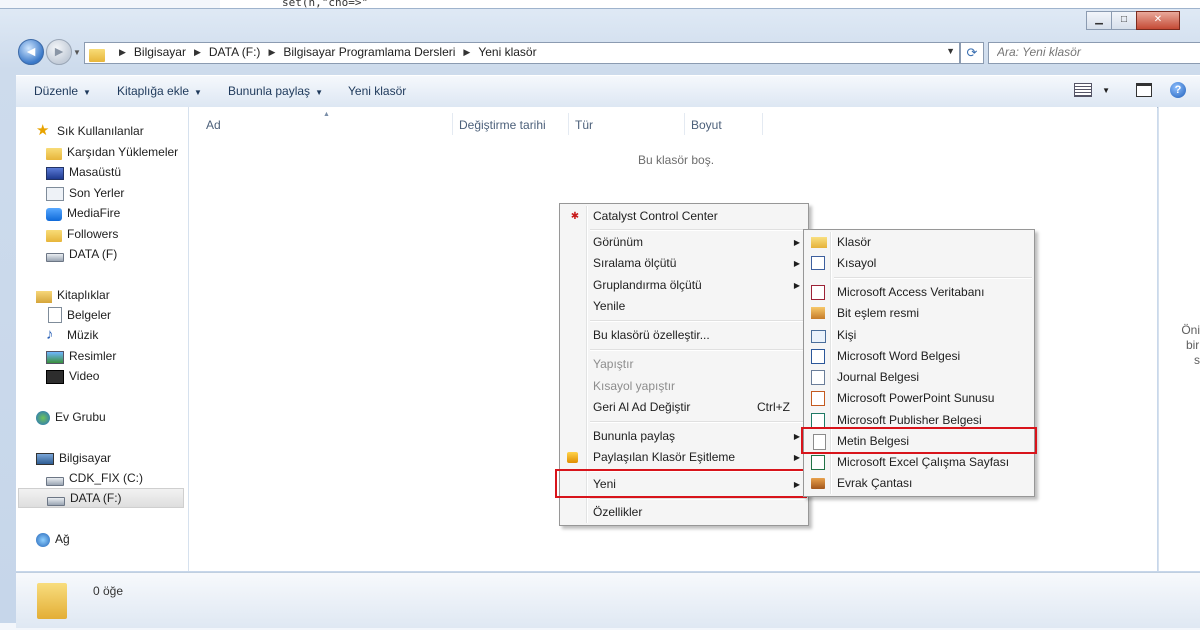 This screenshot has width=1200, height=630. Describe the element at coordinates (502, 125) in the screenshot. I see `column-header-date-modified: Değiştirme tarihi` at that location.